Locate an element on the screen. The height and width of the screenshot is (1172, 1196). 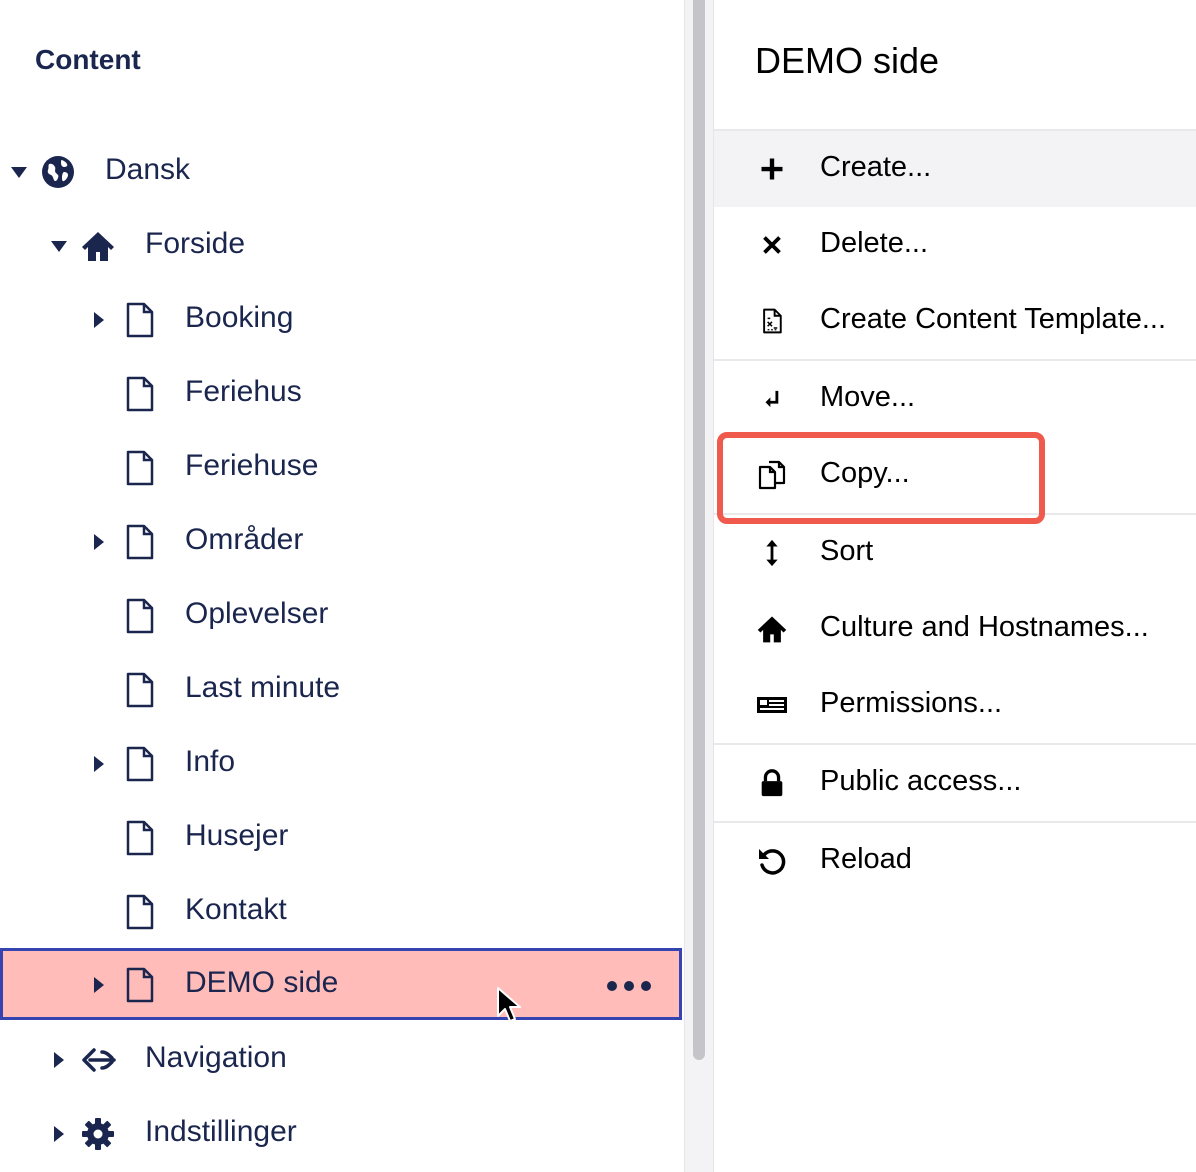
sort-icon is located at coordinates (772, 553).